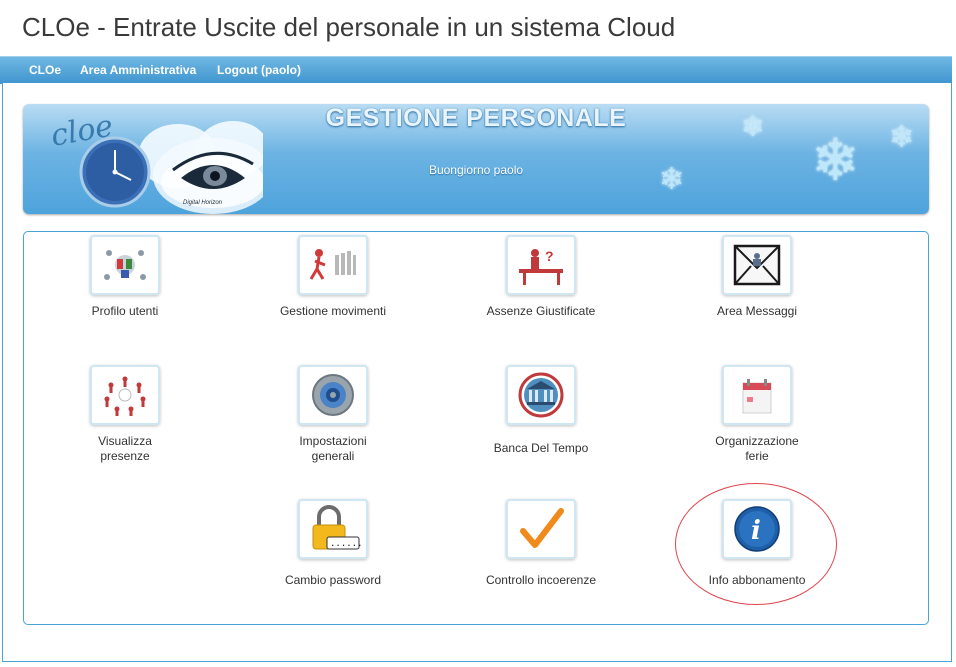  What do you see at coordinates (125, 395) in the screenshot?
I see `team-circle-icon` at bounding box center [125, 395].